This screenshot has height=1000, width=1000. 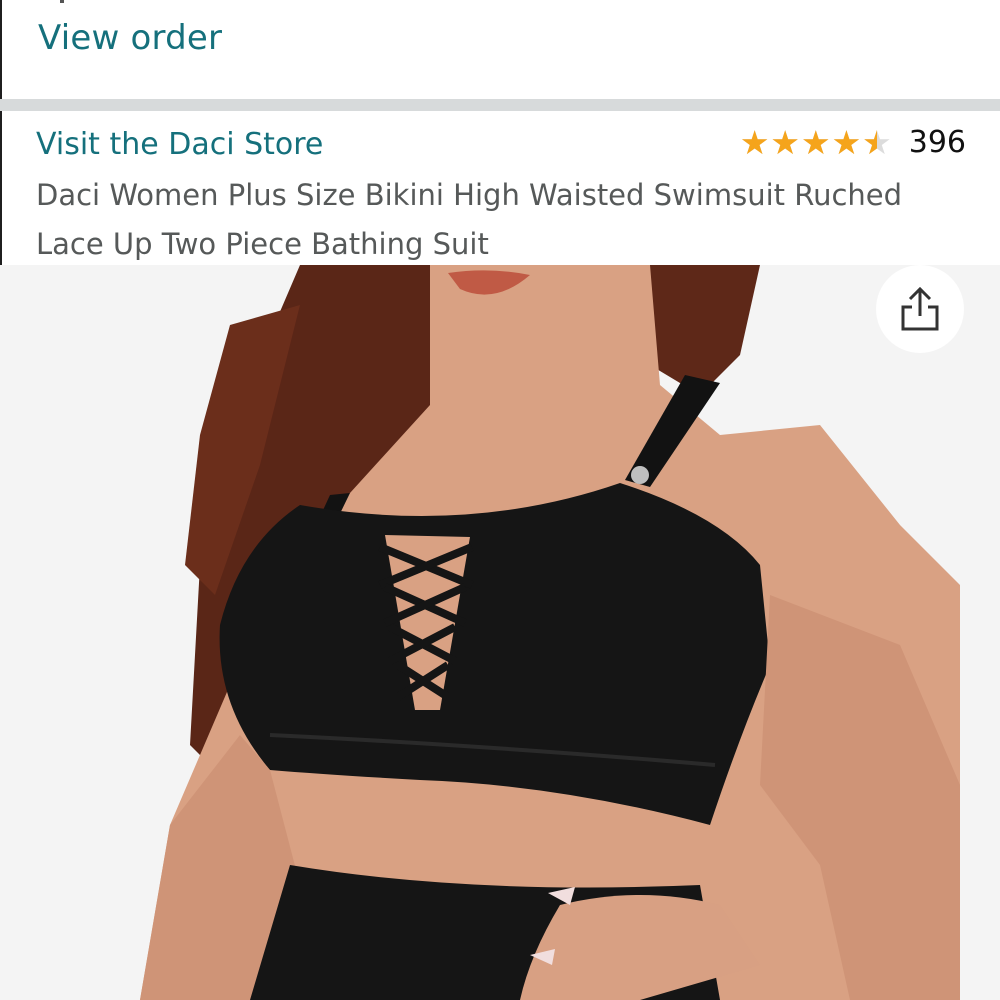 What do you see at coordinates (130, 38) in the screenshot?
I see `view-order-link: View order` at bounding box center [130, 38].